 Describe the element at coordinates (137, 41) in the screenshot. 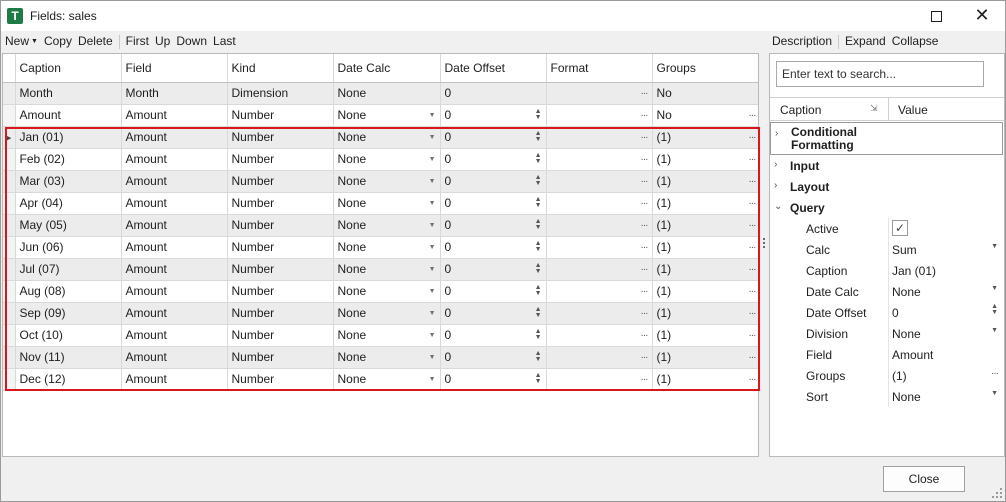

I see `first-button: First` at that location.